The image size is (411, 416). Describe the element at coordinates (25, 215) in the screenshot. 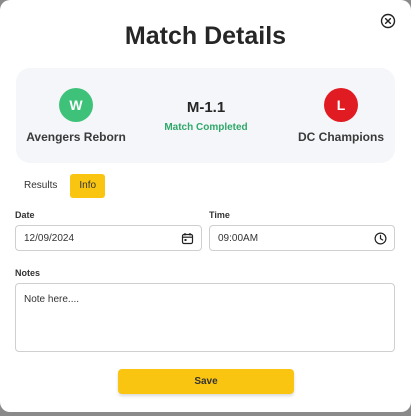

I see `date-label: Date` at that location.